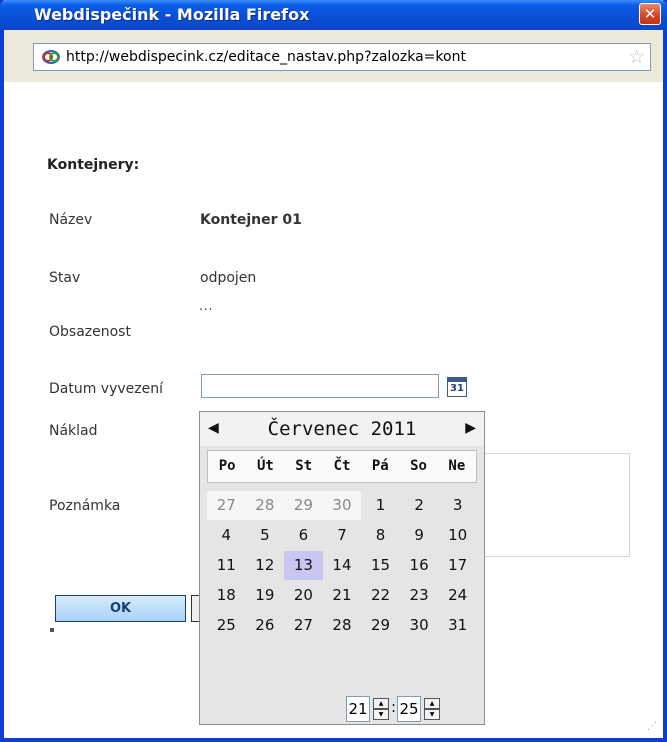  Describe the element at coordinates (303, 565) in the screenshot. I see `calendar-day-today: 13` at that location.